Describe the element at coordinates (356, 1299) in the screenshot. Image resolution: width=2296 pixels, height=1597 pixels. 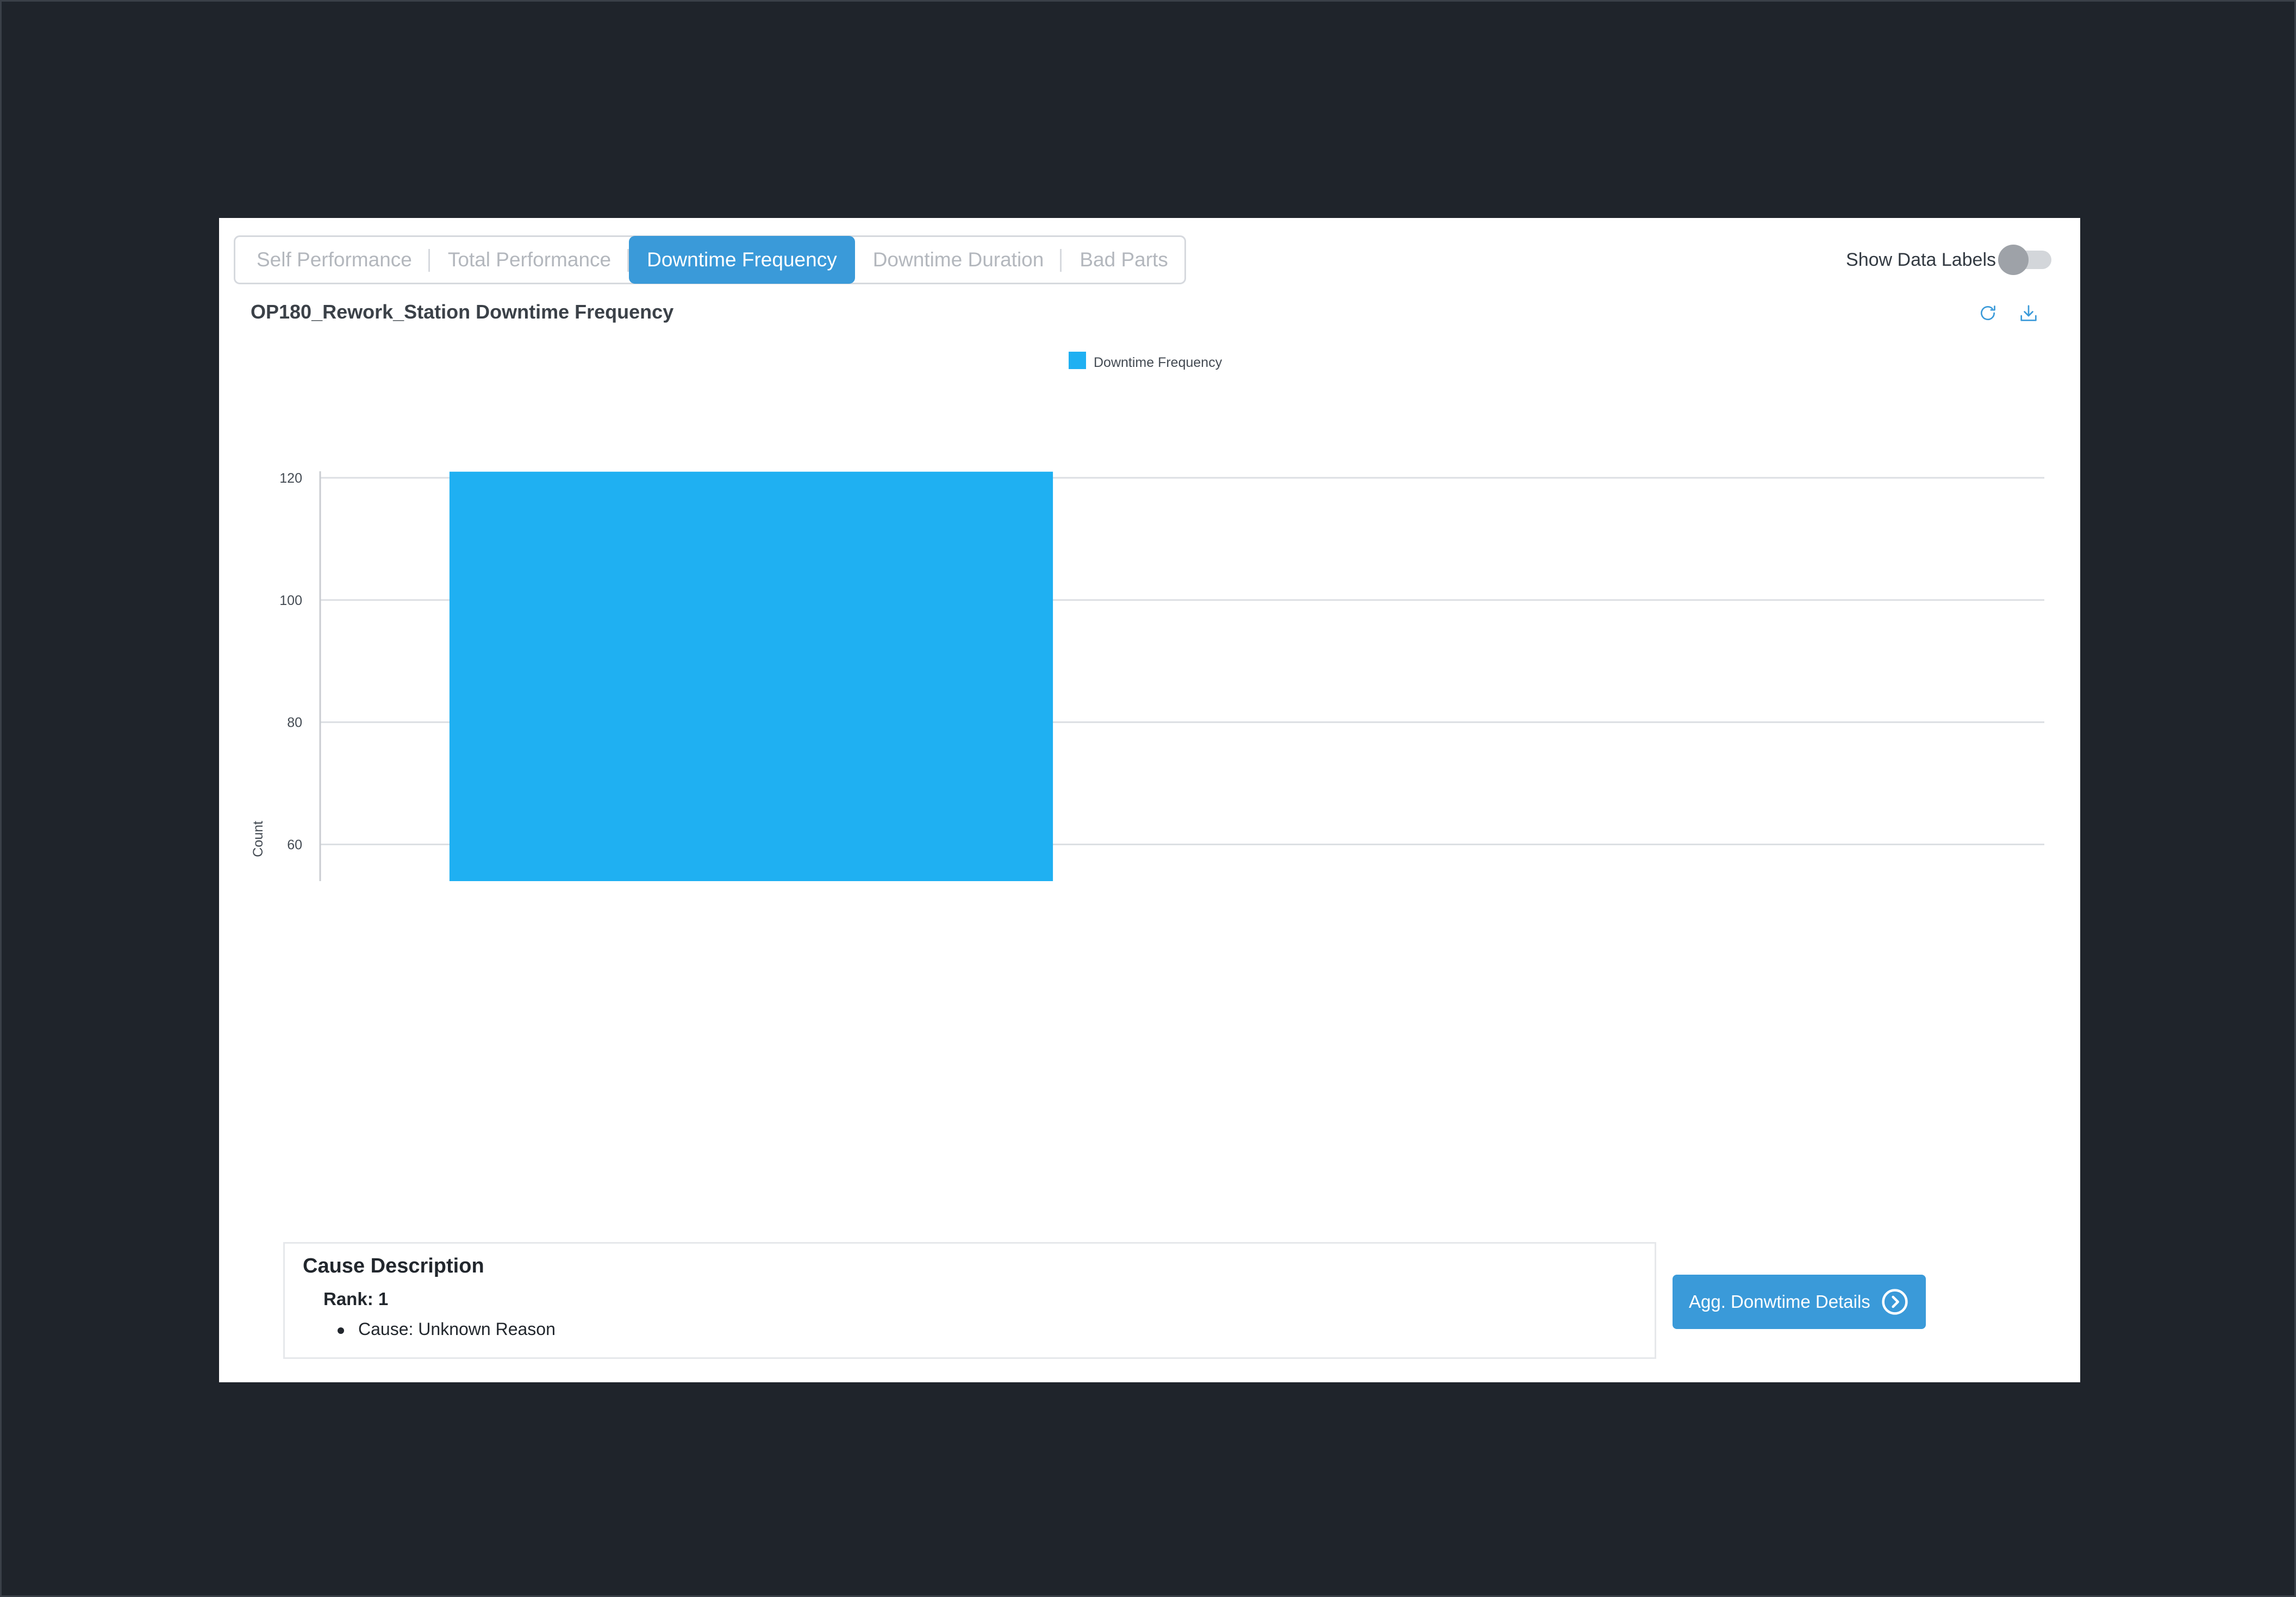
I see `cause-rank: Rank: 1` at that location.